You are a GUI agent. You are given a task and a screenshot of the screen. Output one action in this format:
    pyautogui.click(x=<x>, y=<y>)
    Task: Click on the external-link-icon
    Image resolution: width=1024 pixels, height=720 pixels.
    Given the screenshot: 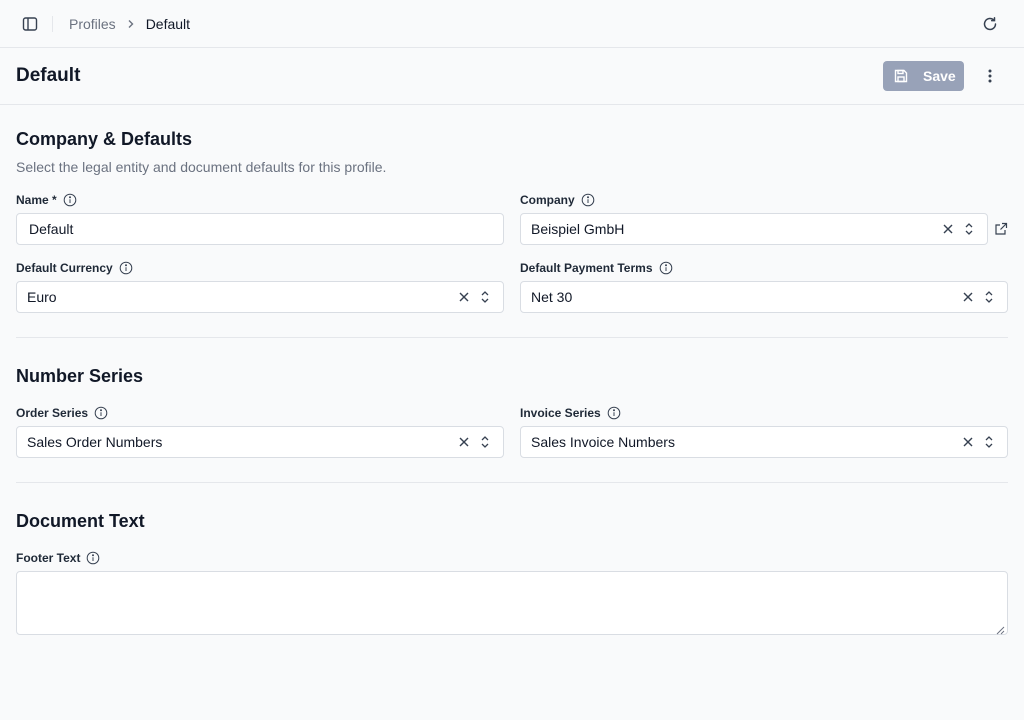 What is the action you would take?
    pyautogui.click(x=1001, y=229)
    